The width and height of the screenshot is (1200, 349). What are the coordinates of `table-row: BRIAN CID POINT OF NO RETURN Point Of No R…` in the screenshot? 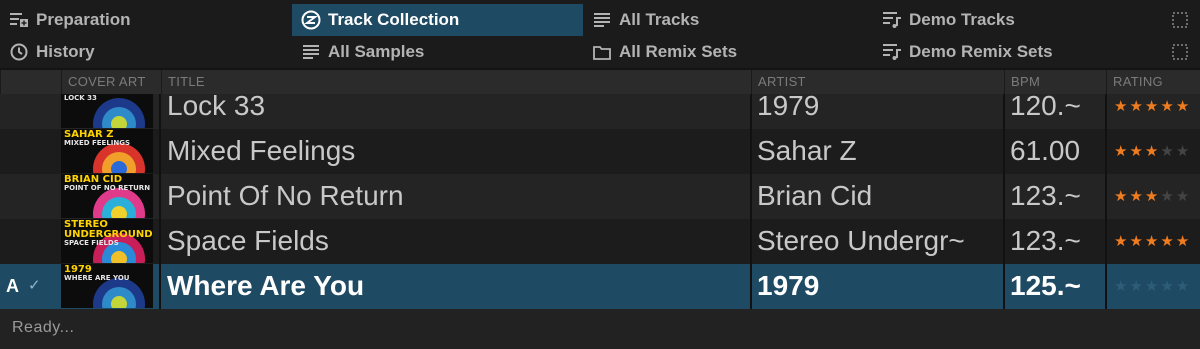 It's located at (600, 196).